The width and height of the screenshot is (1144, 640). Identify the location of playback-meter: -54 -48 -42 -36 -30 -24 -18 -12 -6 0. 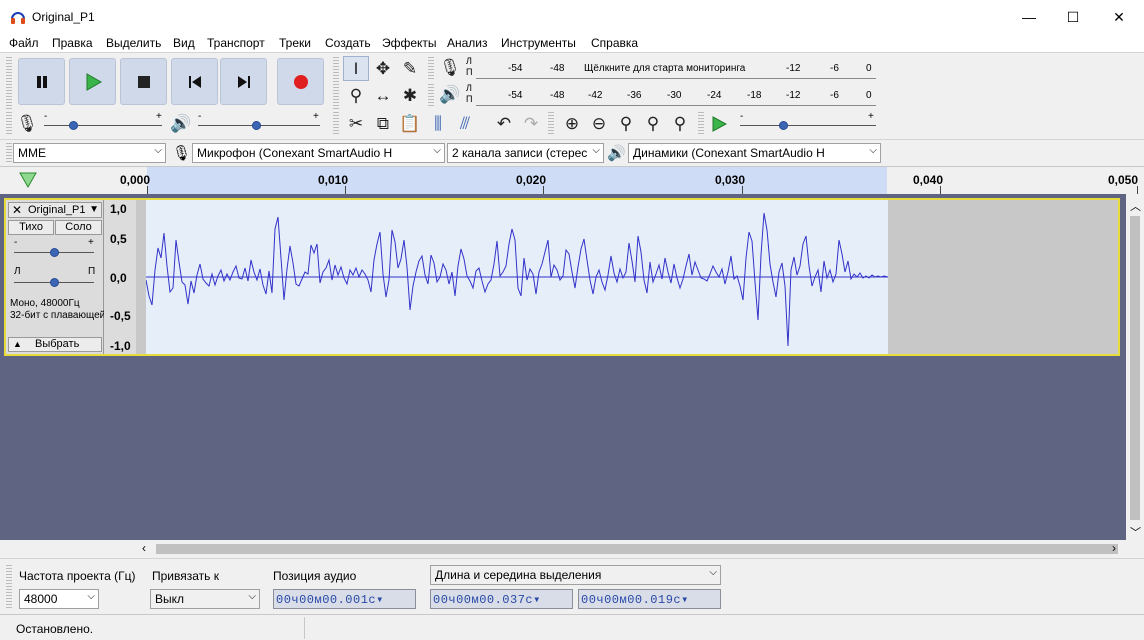
(676, 94).